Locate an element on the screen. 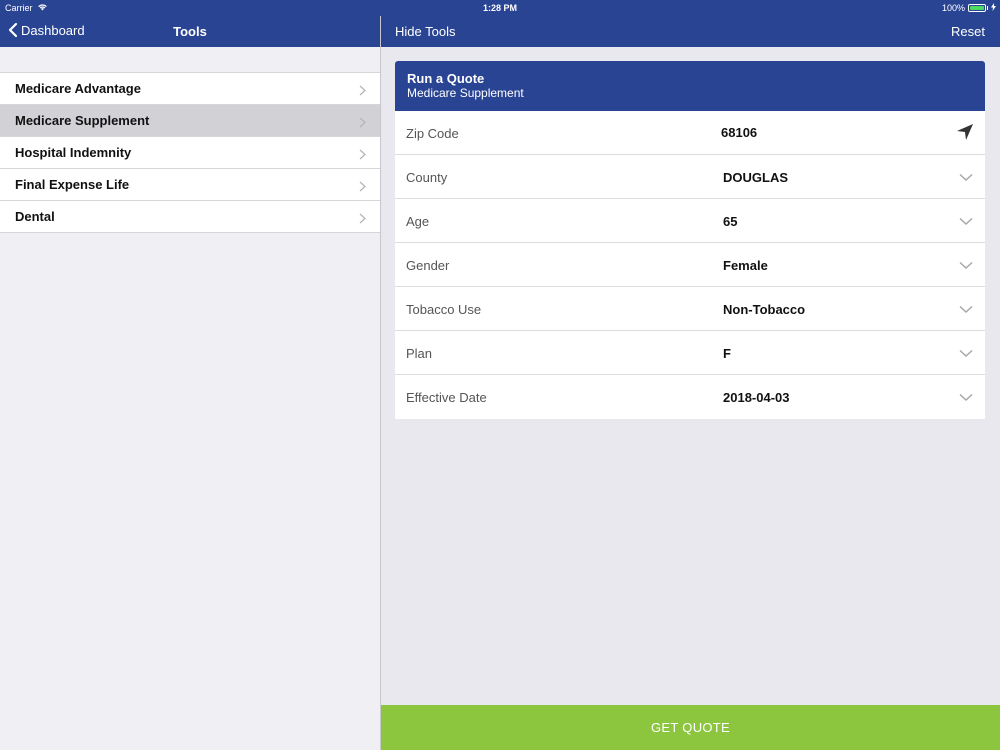 This screenshot has height=750, width=1000. battery-icon is located at coordinates (977, 8).